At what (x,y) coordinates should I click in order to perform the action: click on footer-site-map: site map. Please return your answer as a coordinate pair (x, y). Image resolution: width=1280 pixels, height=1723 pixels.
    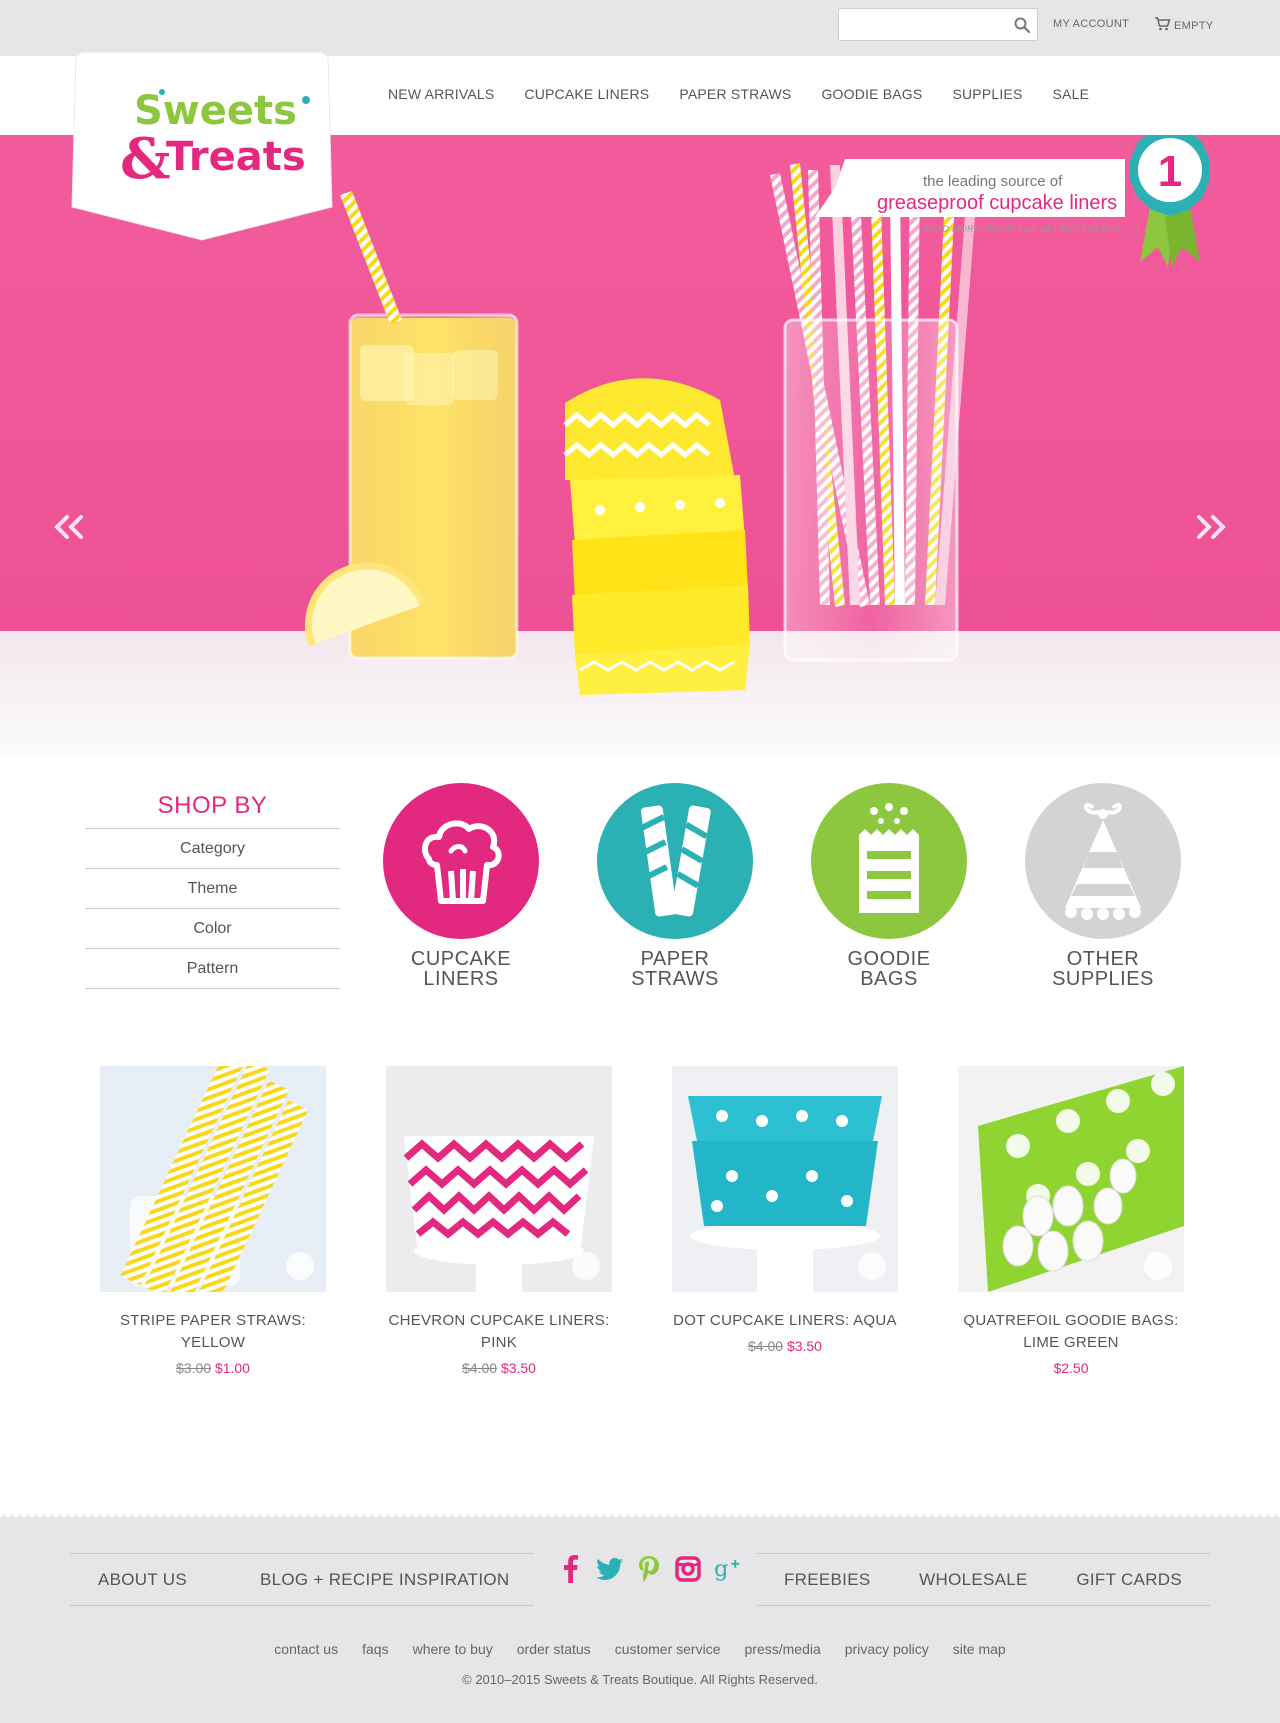
    Looking at the image, I should click on (979, 1649).